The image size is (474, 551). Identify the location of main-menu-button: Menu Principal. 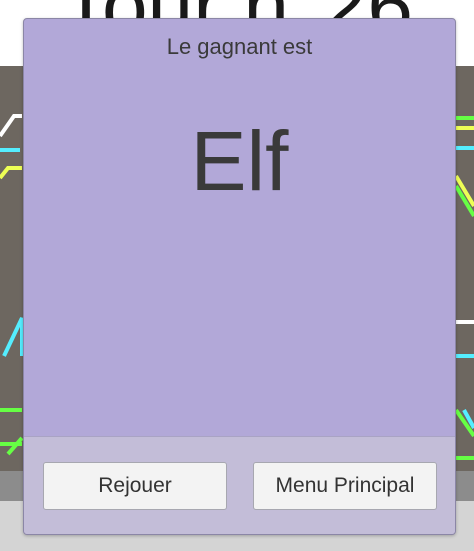
(345, 486).